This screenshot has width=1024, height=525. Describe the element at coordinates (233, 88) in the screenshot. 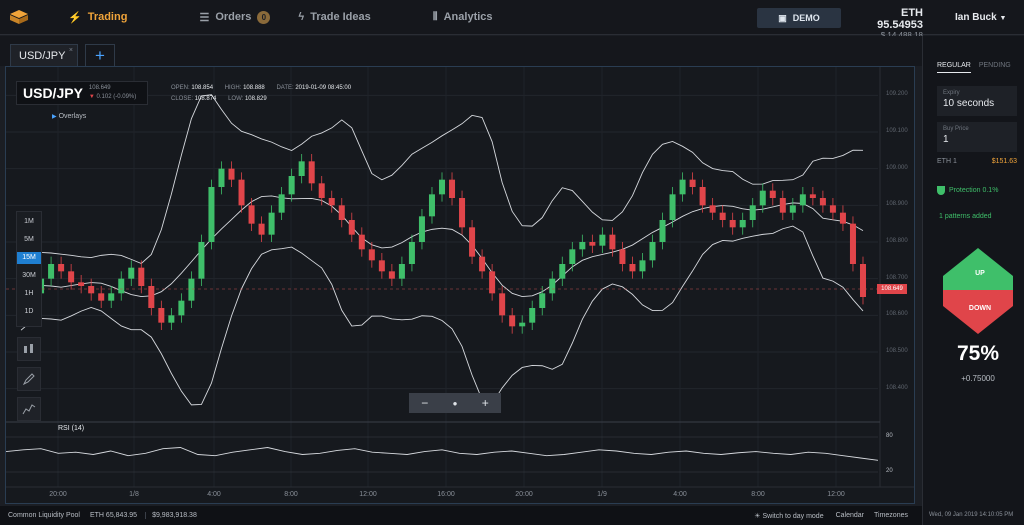

I see `high-label: HIGH:` at that location.